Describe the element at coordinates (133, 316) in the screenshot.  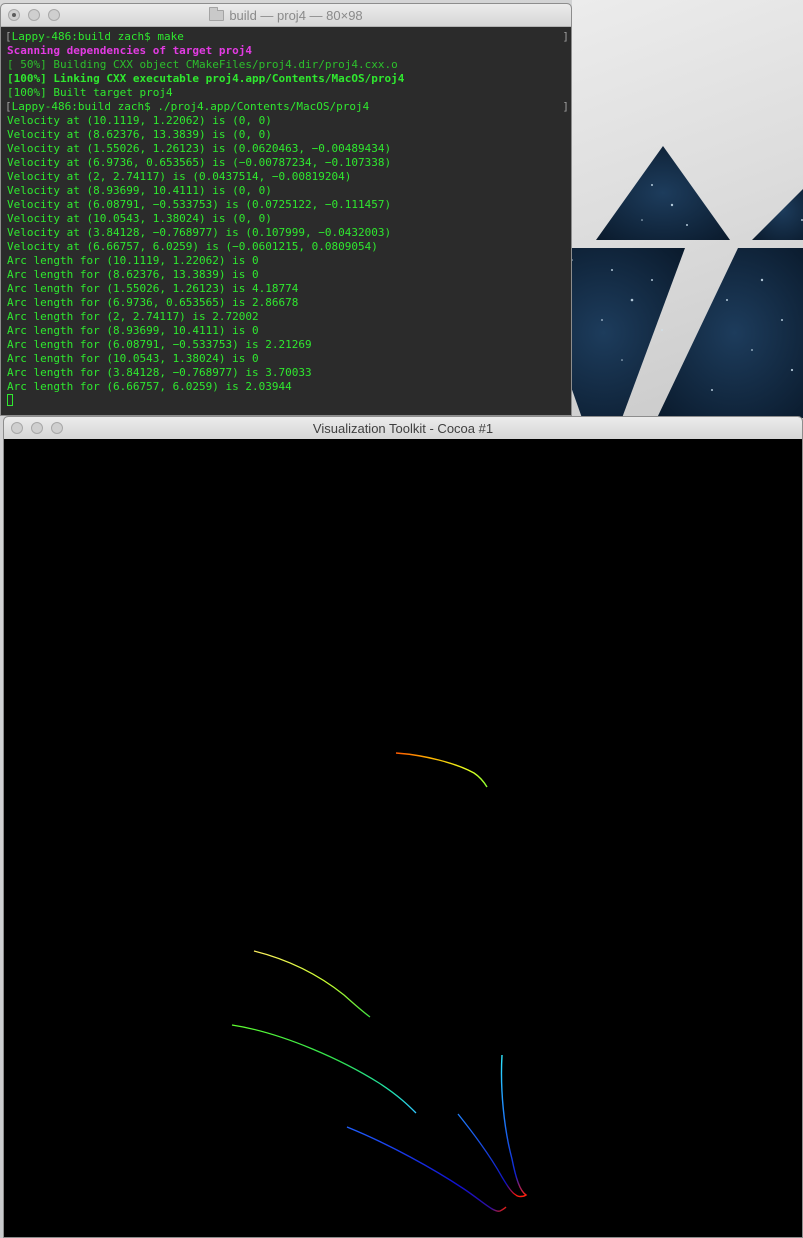
I see `terminal-line: Arc length for (2, 2.74117) is 2.72002` at that location.